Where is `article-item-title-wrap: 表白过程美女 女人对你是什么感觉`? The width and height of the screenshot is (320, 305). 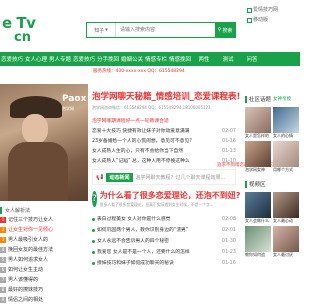 article-item-title-wrap: 表白过程美女 女人对你是什么感觉 is located at coordinates (131, 219).